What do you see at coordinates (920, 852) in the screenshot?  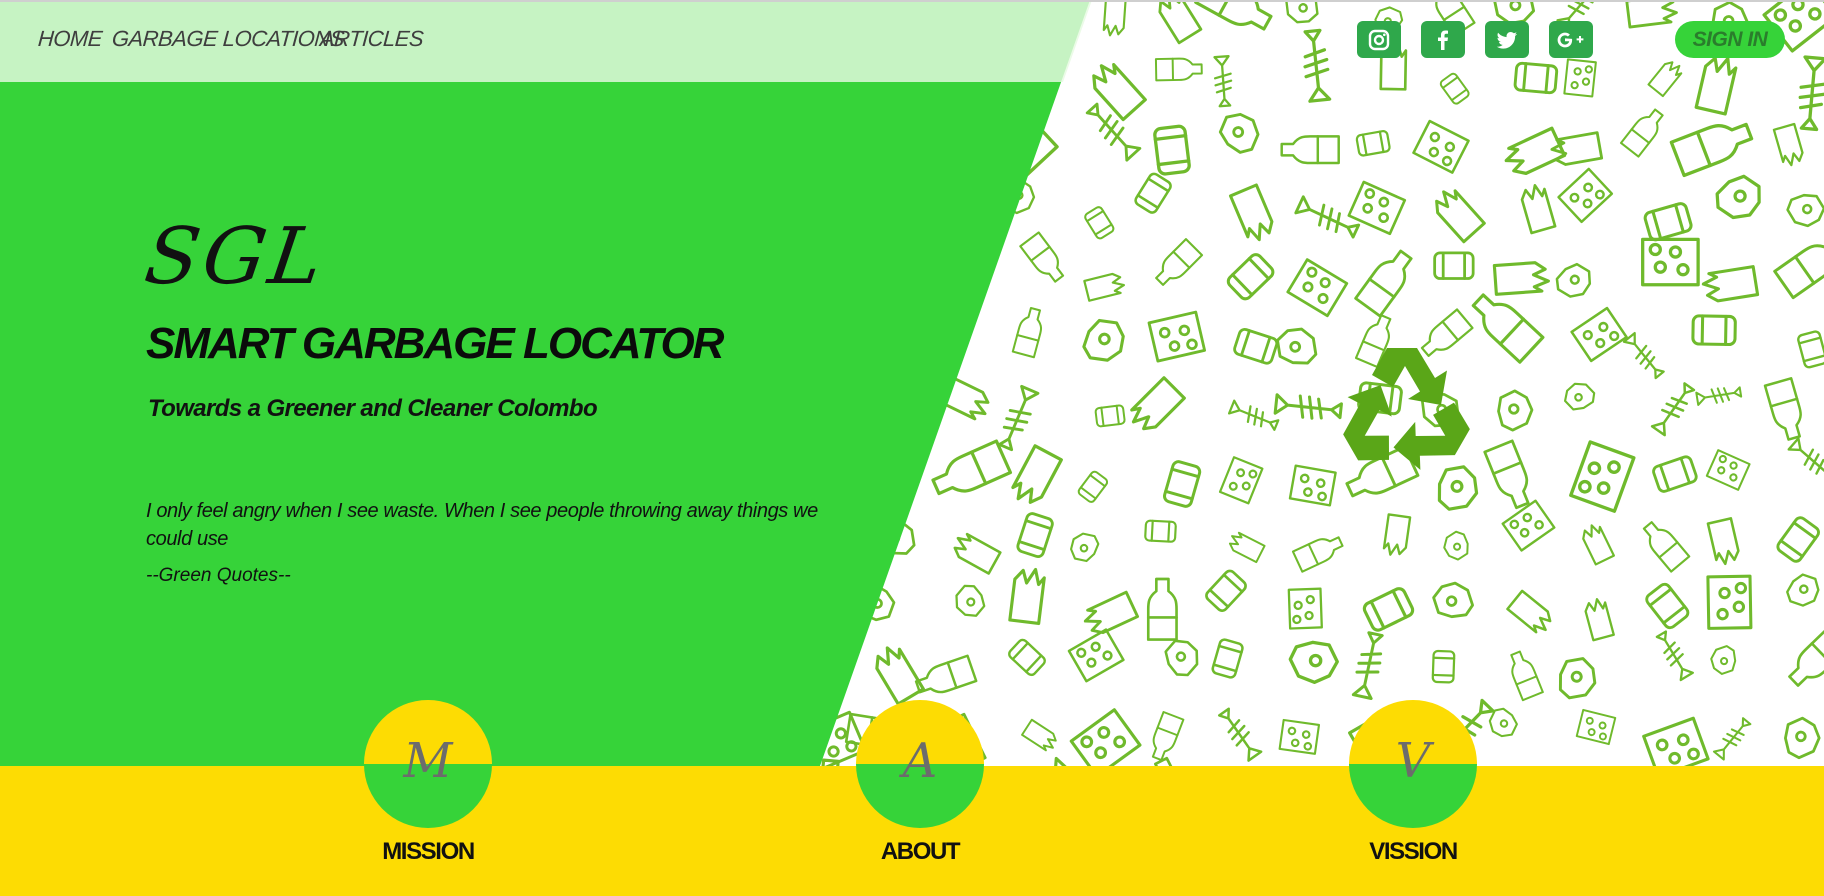 I see `about-label: ABOUT` at bounding box center [920, 852].